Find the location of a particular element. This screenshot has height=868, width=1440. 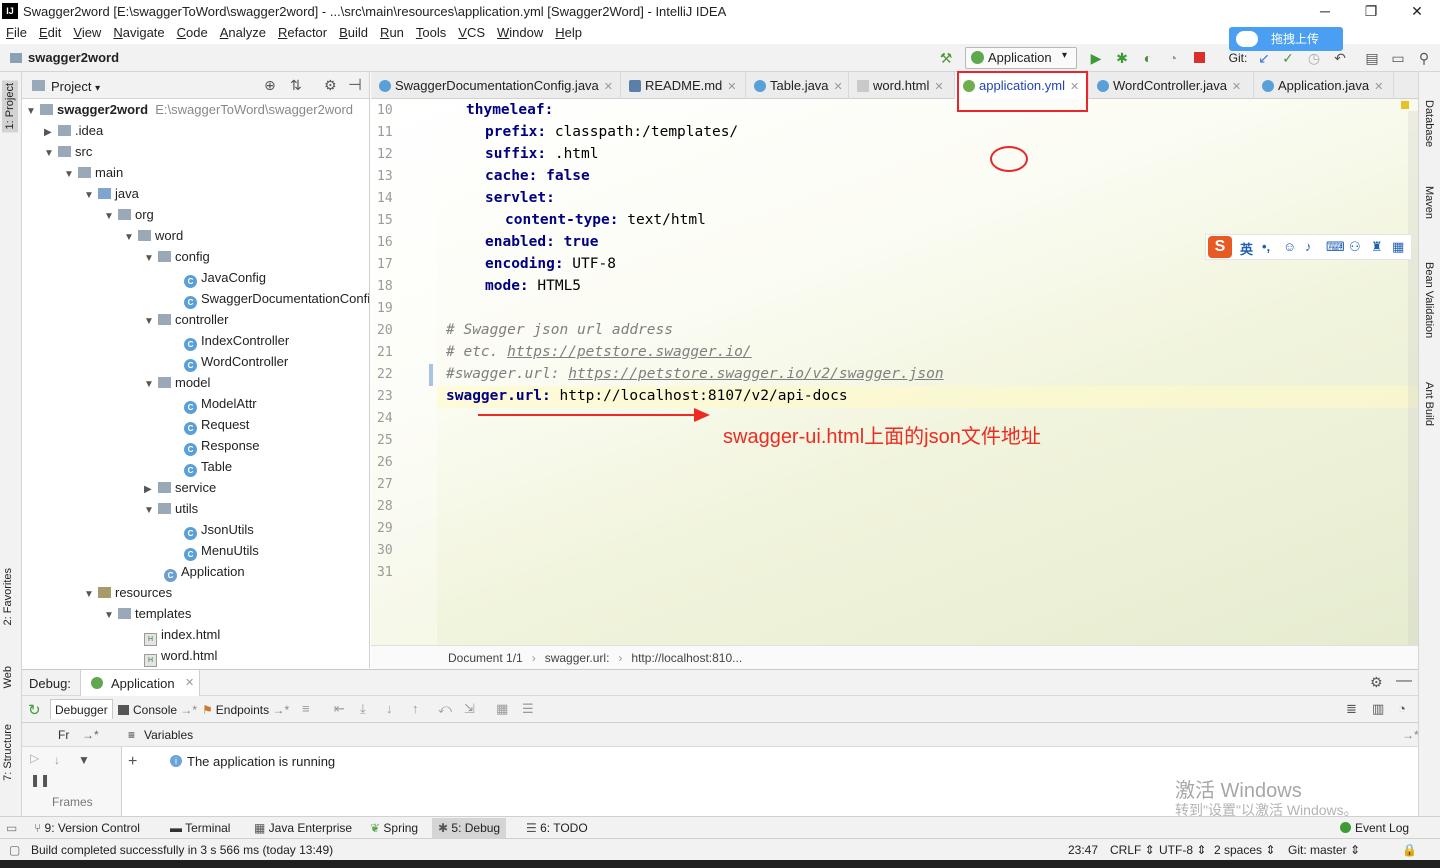

tree-item-indexcontroller: C IndexController is located at coordinates (236, 340).